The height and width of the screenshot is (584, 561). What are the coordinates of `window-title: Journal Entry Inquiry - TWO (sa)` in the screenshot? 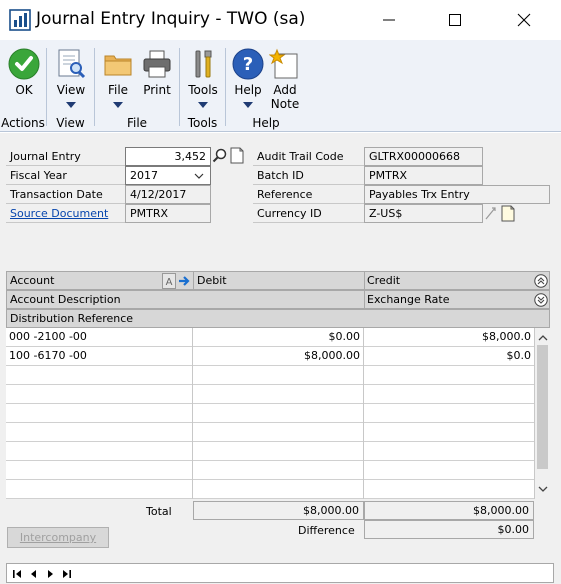 It's located at (171, 19).